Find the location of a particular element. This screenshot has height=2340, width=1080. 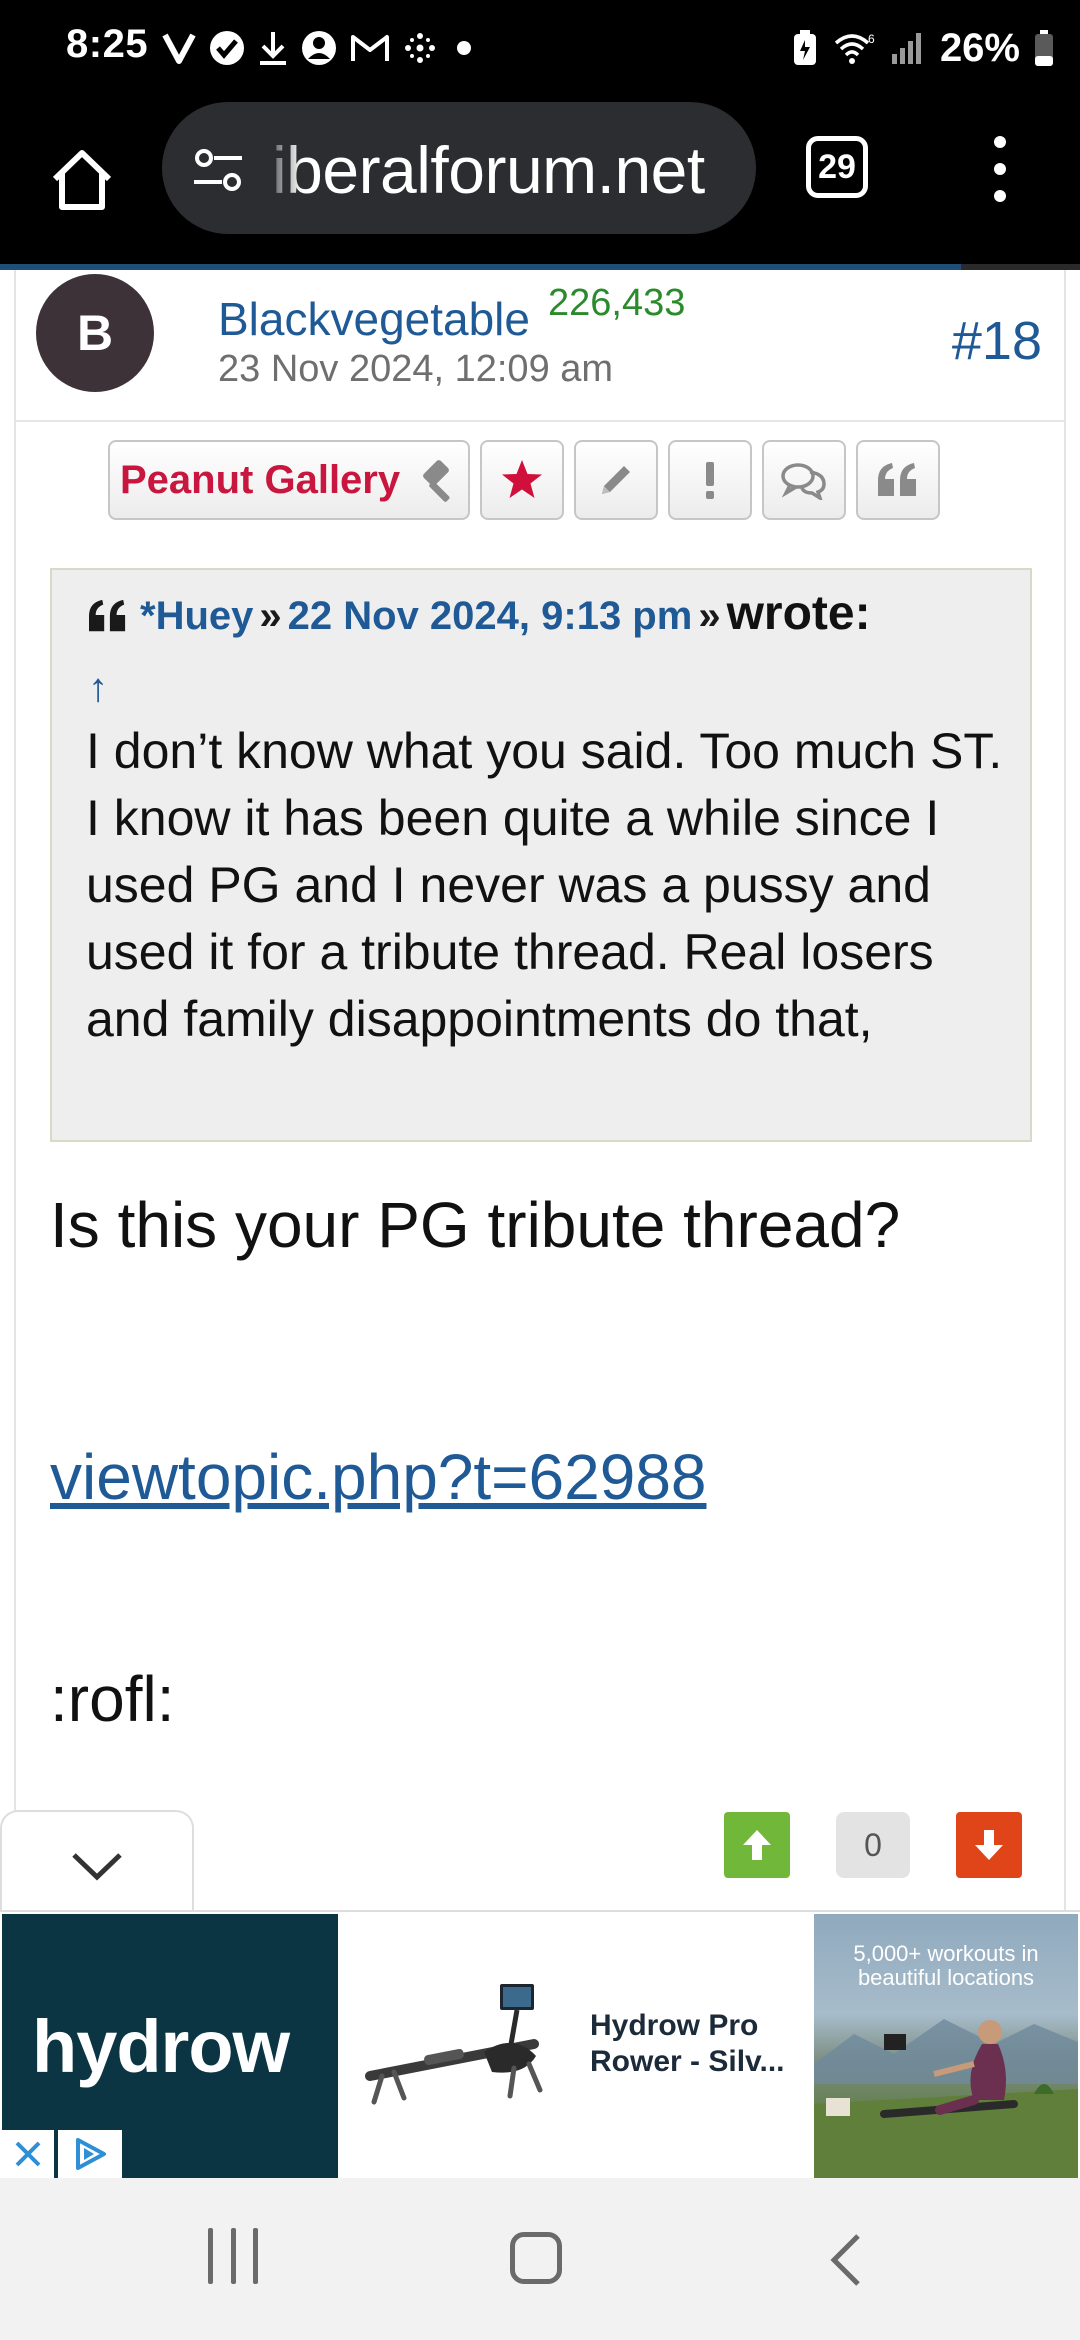

browser-toolbar: iberalforum.net 29 is located at coordinates (540, 181).